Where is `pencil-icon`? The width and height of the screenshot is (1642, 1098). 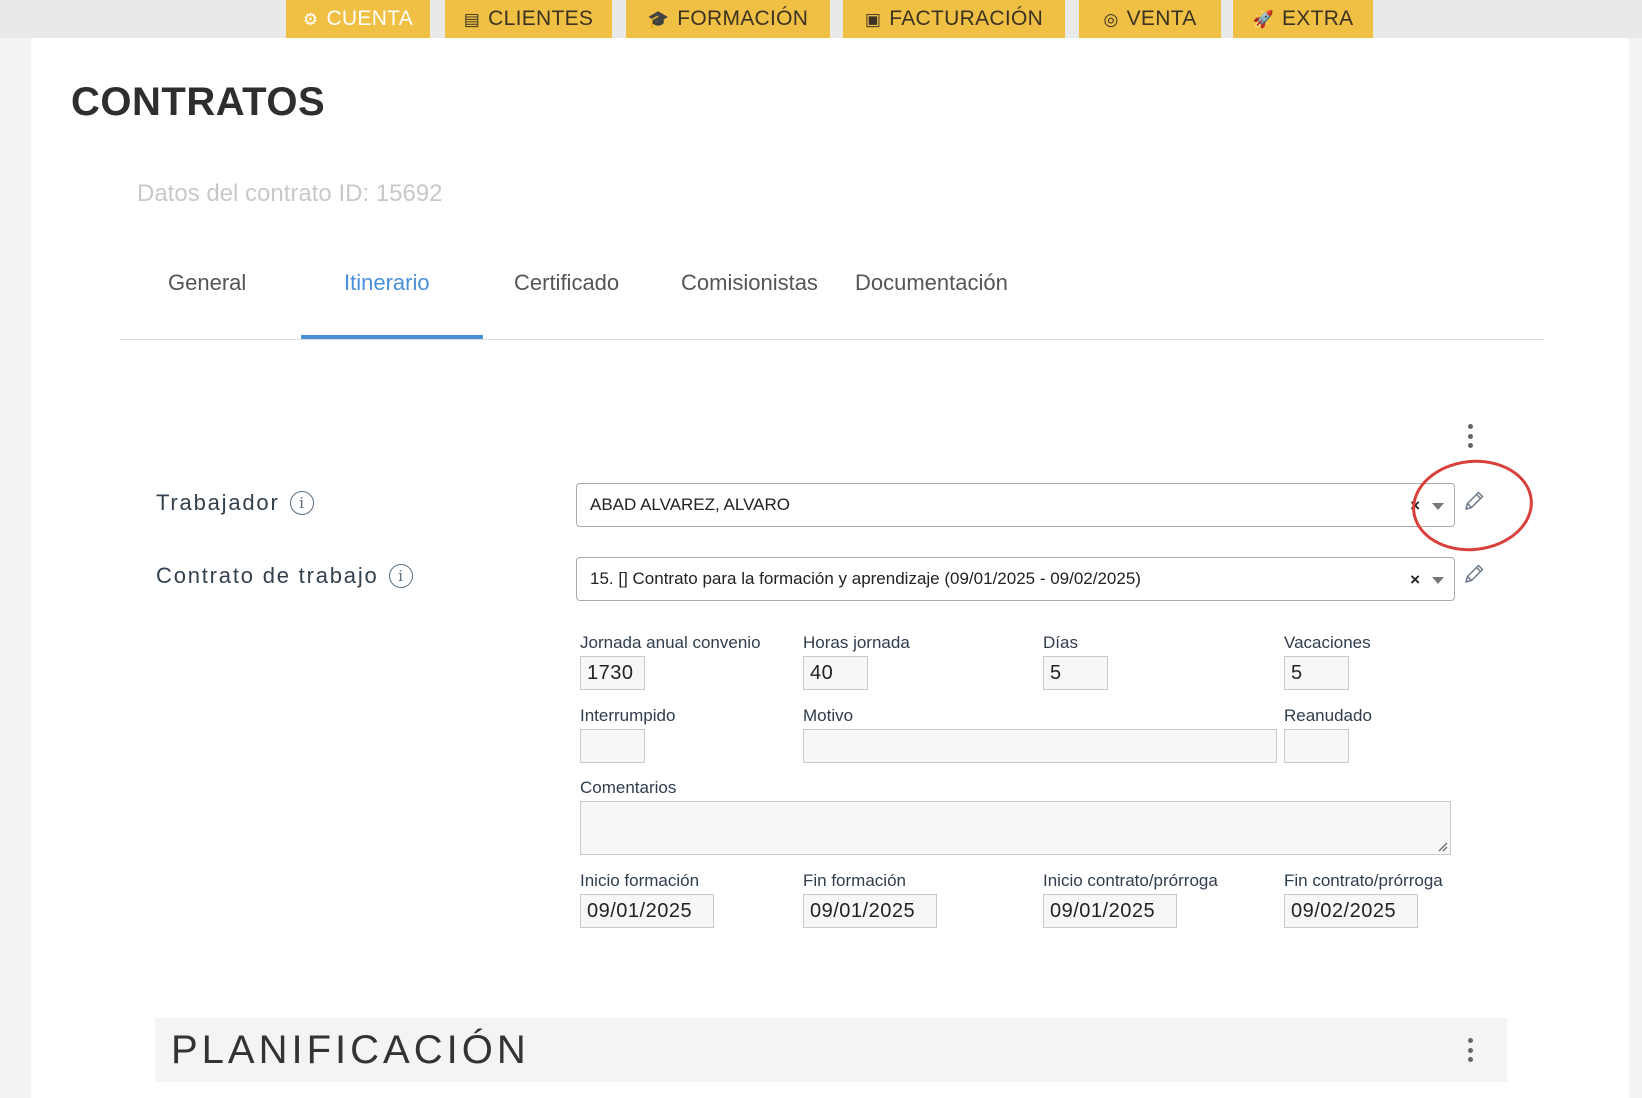
pencil-icon is located at coordinates (1474, 574).